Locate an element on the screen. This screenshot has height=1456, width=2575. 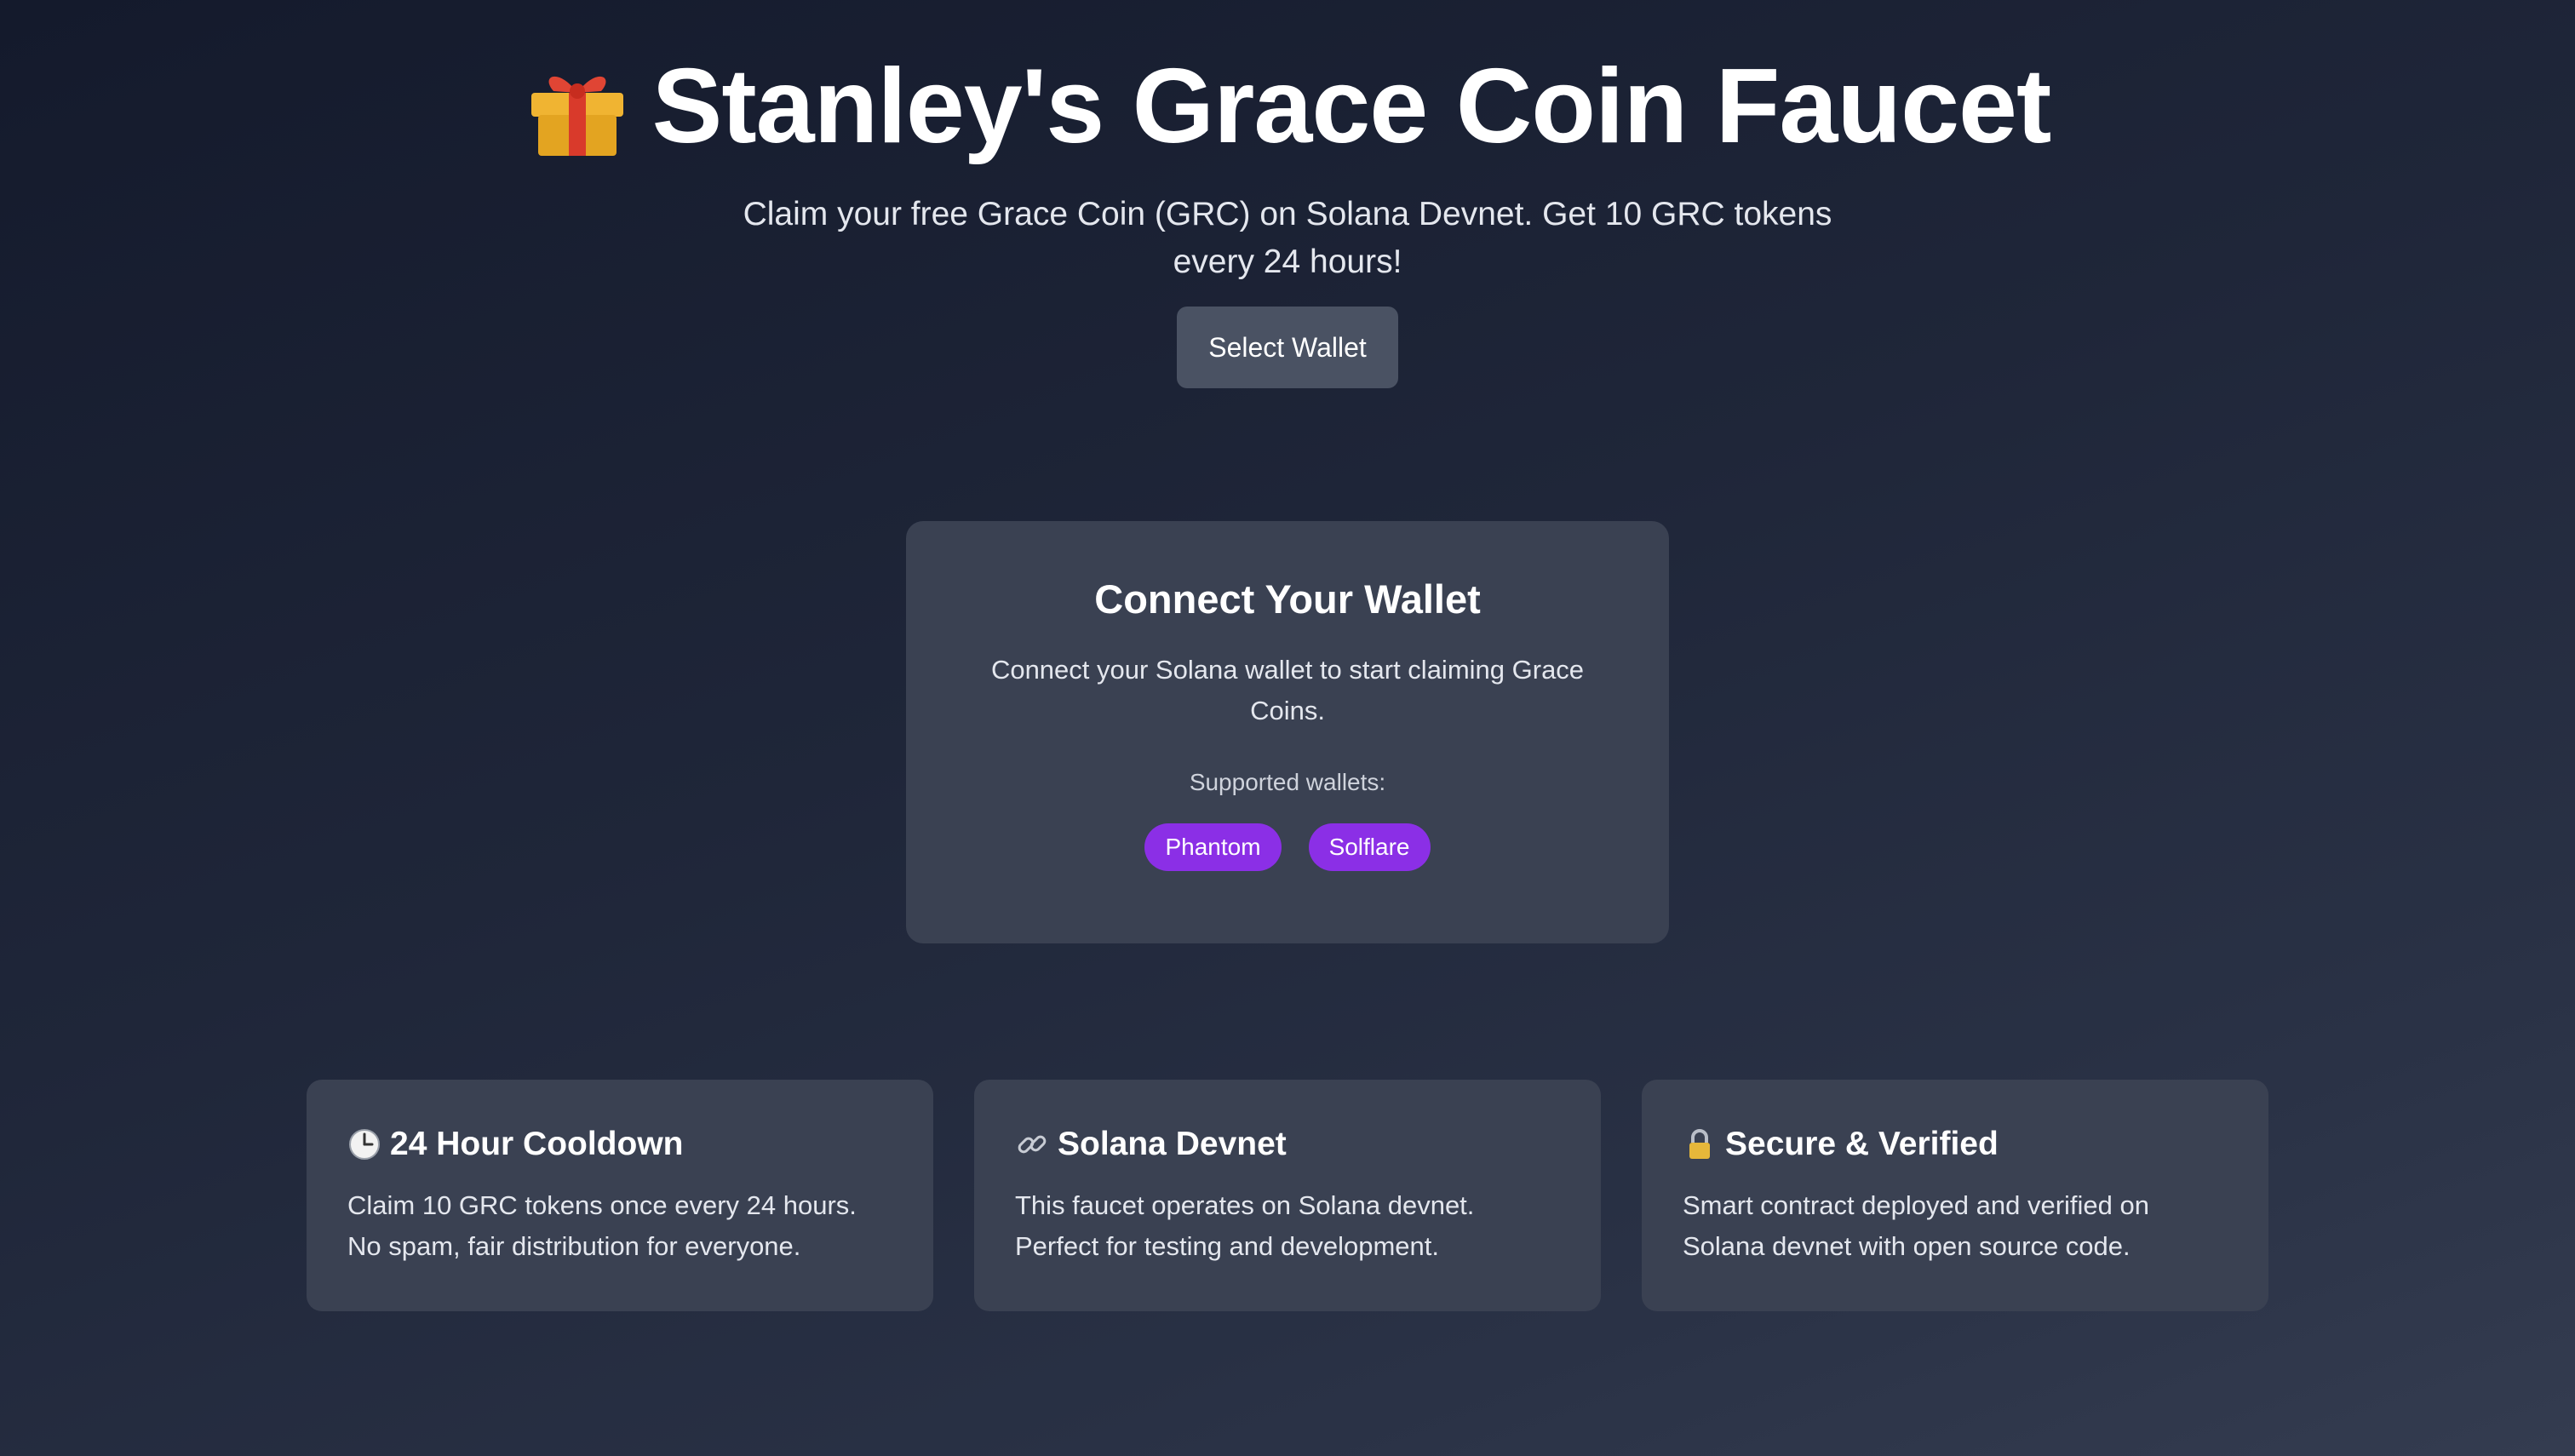
feature-title: Secure & Verified is located at coordinates (1862, 1144).